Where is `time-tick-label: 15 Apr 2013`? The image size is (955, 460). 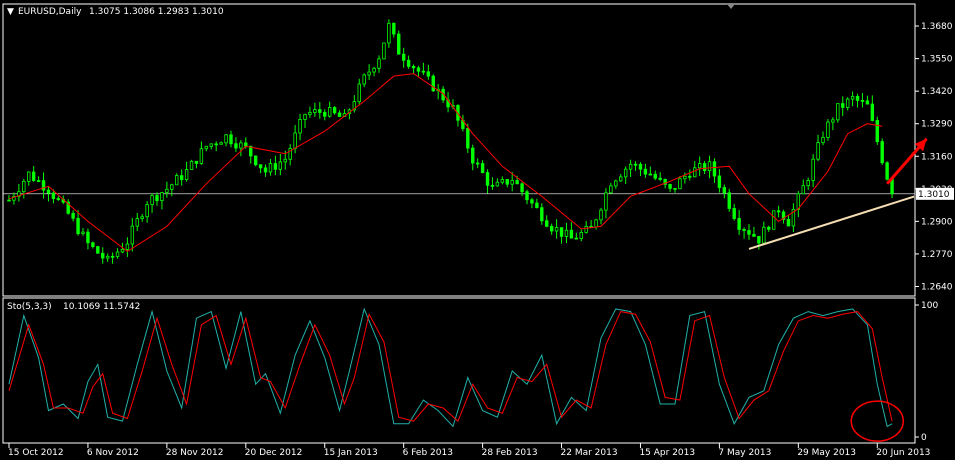
time-tick-label: 15 Apr 2013 is located at coordinates (667, 453).